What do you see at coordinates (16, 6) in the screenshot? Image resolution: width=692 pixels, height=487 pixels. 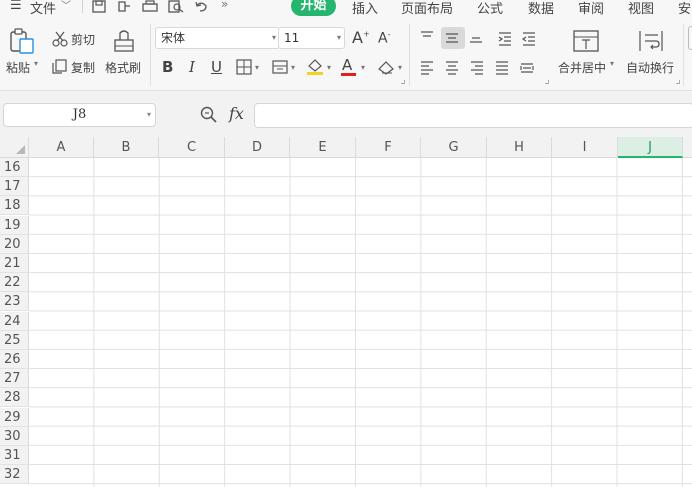 I see `hamburger-icon: ☰` at bounding box center [16, 6].